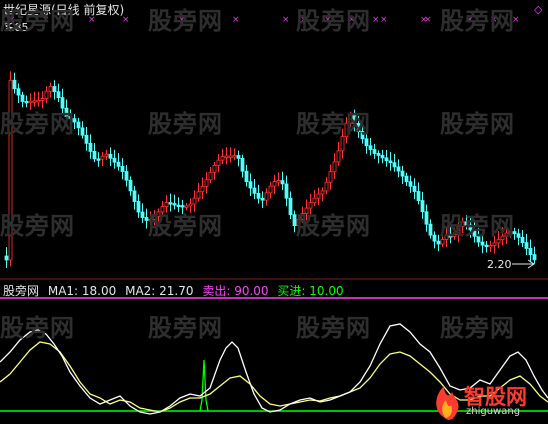 This screenshot has height=424, width=548. Describe the element at coordinates (538, 10) in the screenshot. I see `restore-toggle-icon: ◇` at that location.